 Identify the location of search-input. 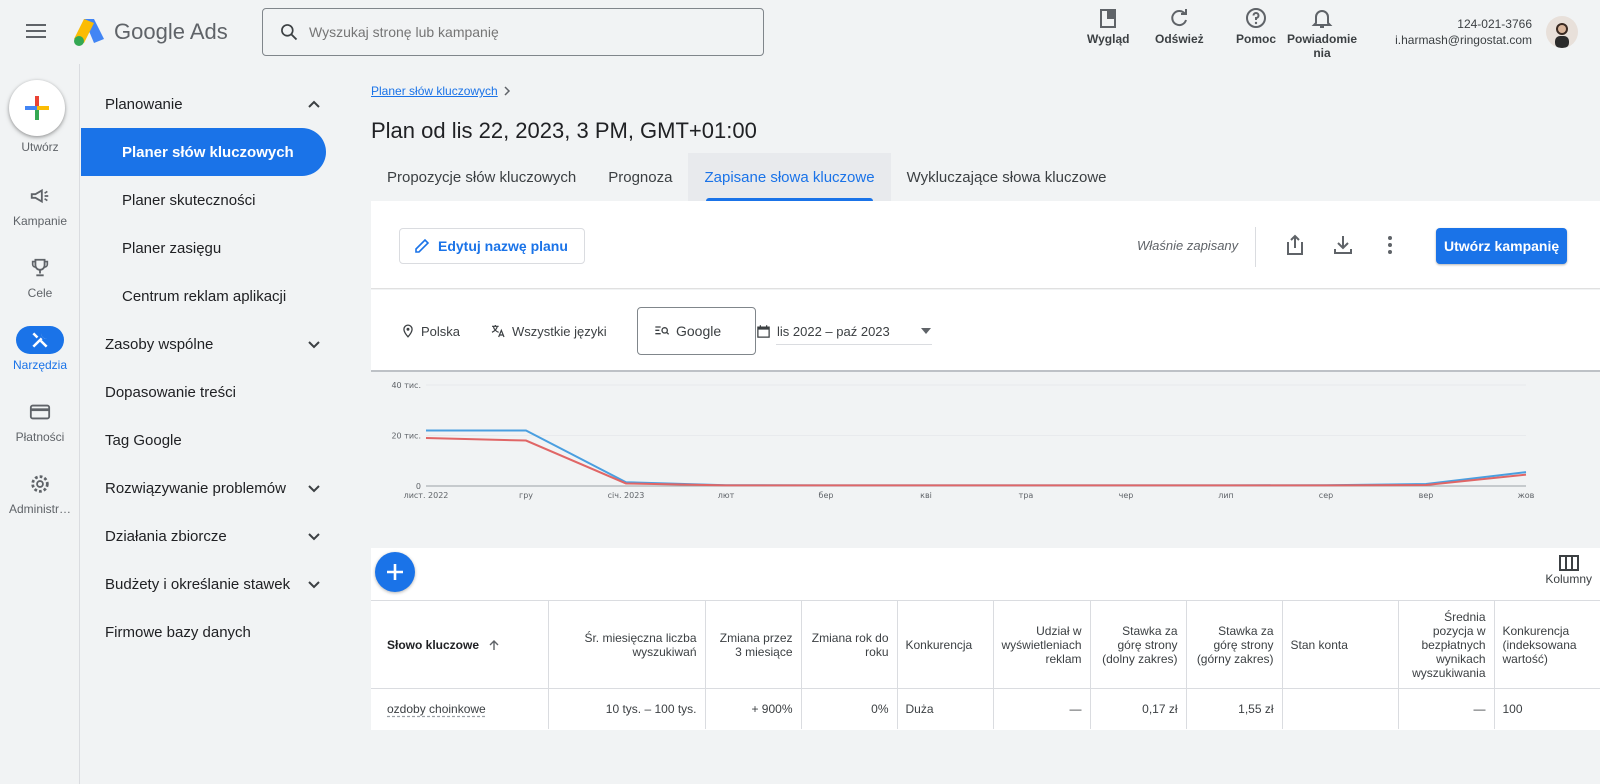
(519, 32).